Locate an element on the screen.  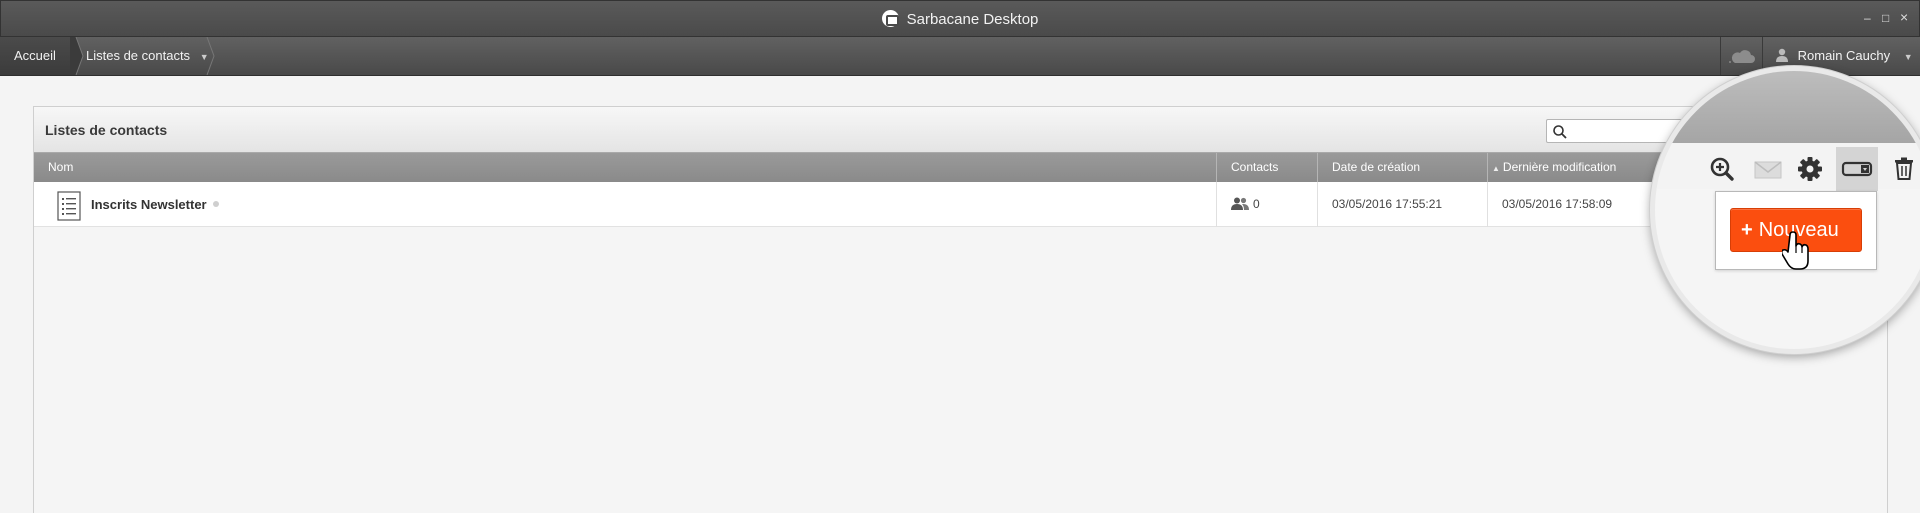
breadcrumb-current: Listes de contacts ▼ is located at coordinates (140, 56).